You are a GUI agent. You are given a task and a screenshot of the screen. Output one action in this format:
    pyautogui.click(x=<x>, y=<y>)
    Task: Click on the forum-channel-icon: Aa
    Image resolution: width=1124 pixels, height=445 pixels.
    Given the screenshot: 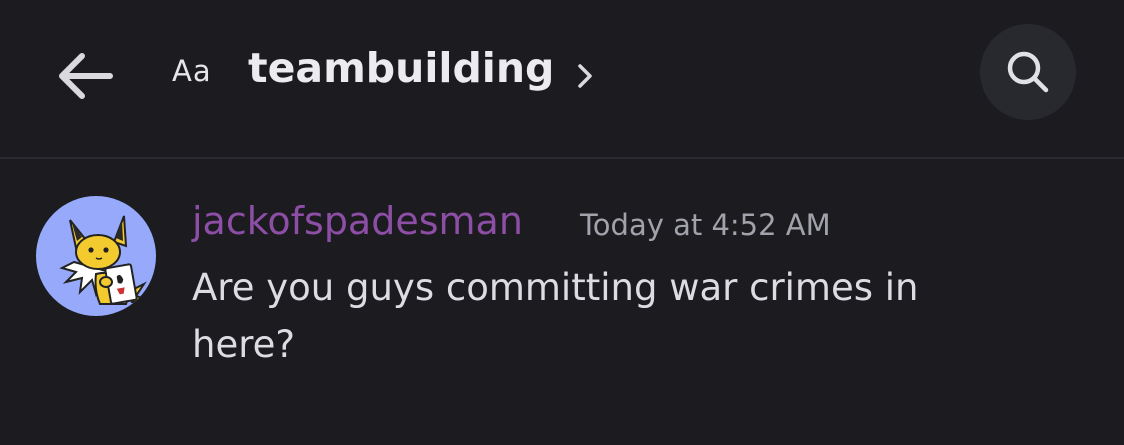 What is the action you would take?
    pyautogui.click(x=192, y=71)
    